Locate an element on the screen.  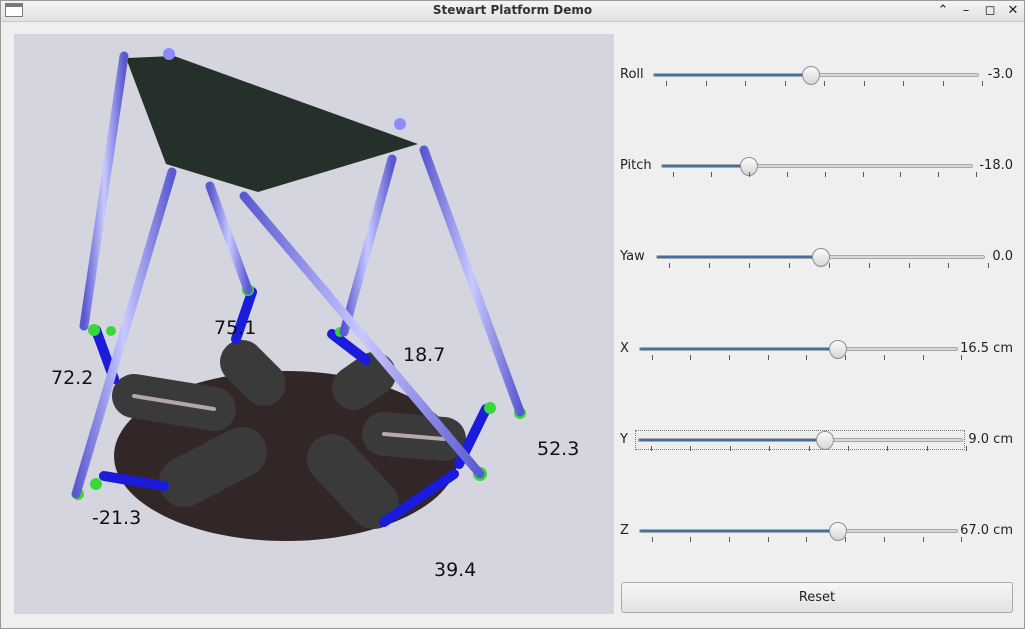
slider-row-roll: Roll -3.0 is located at coordinates (816, 76).